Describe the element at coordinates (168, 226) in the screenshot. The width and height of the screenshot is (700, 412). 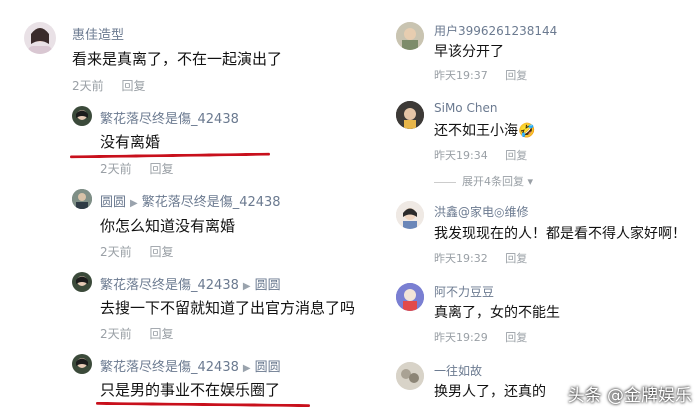
I see `reply-text: 你怎么知道没有离婚` at that location.